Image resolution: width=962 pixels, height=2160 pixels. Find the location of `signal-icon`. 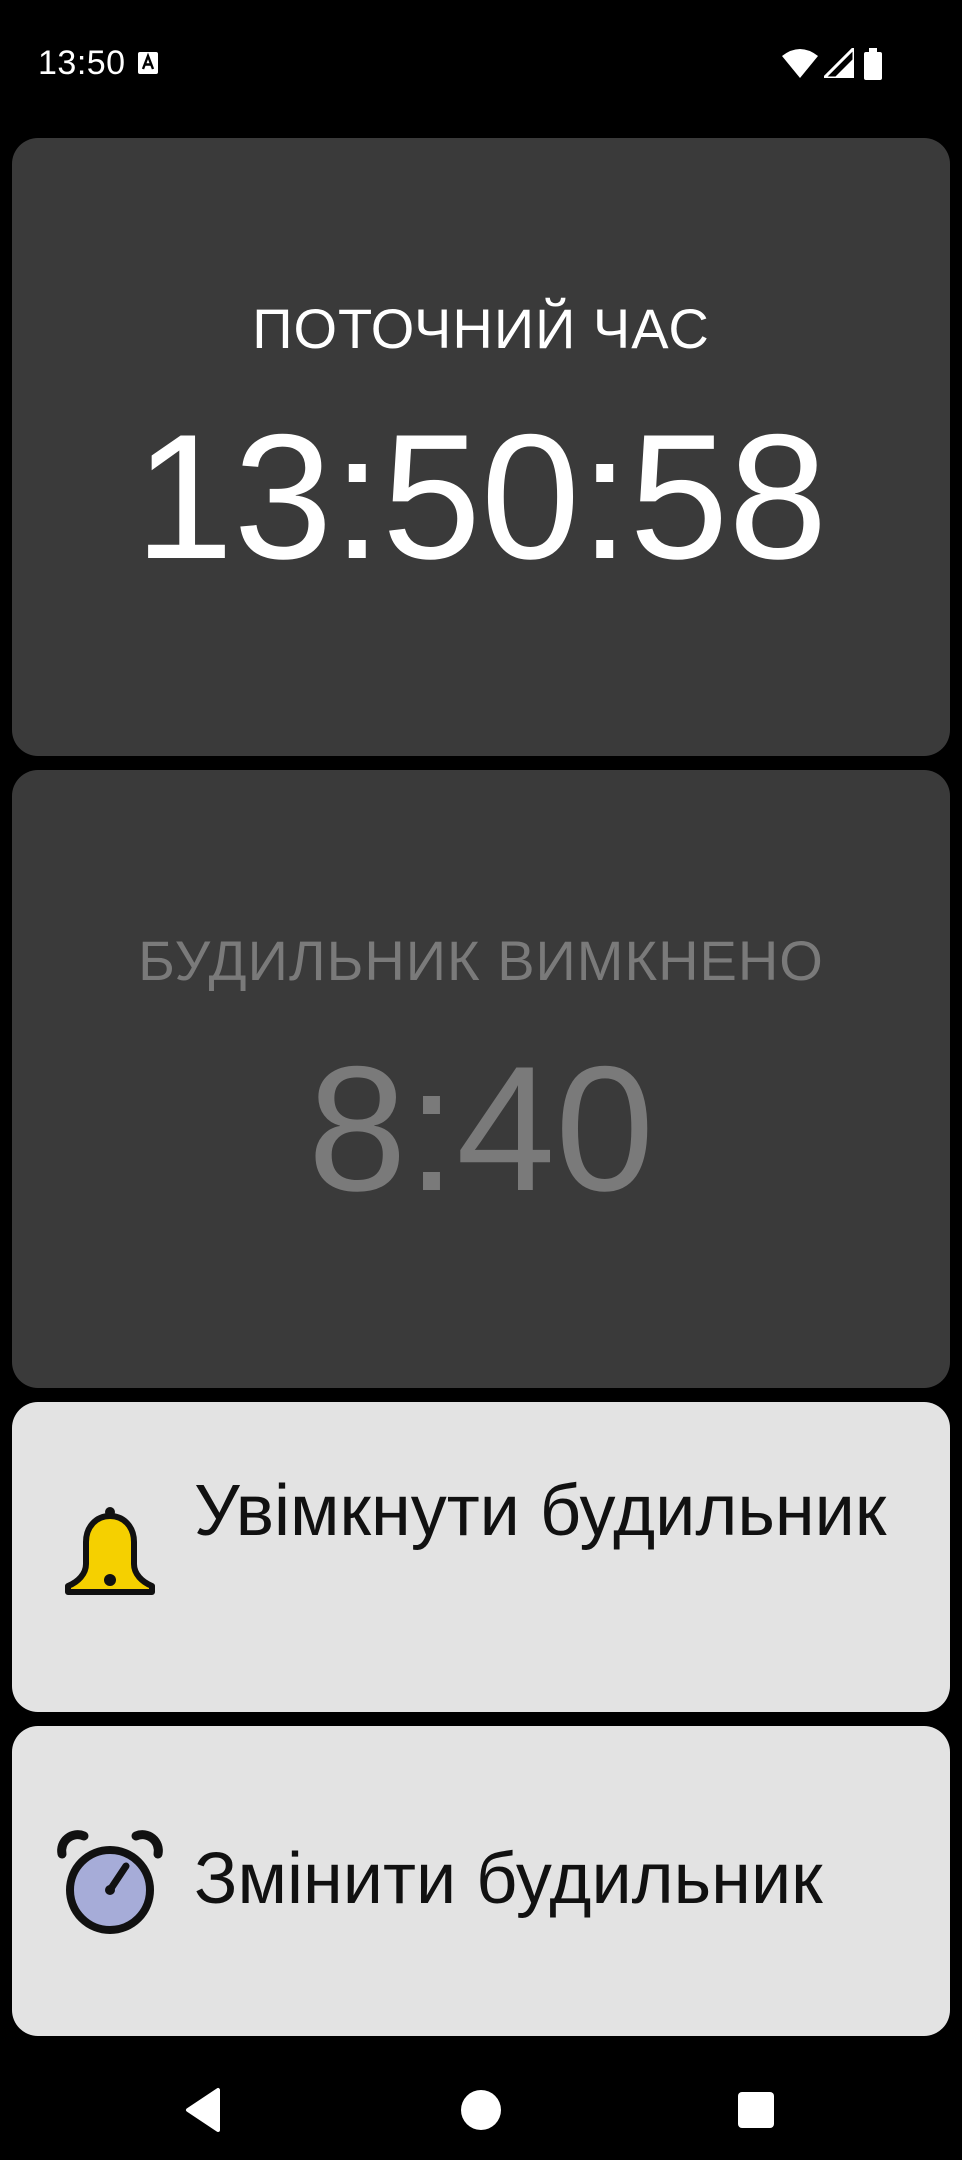

signal-icon is located at coordinates (839, 63).